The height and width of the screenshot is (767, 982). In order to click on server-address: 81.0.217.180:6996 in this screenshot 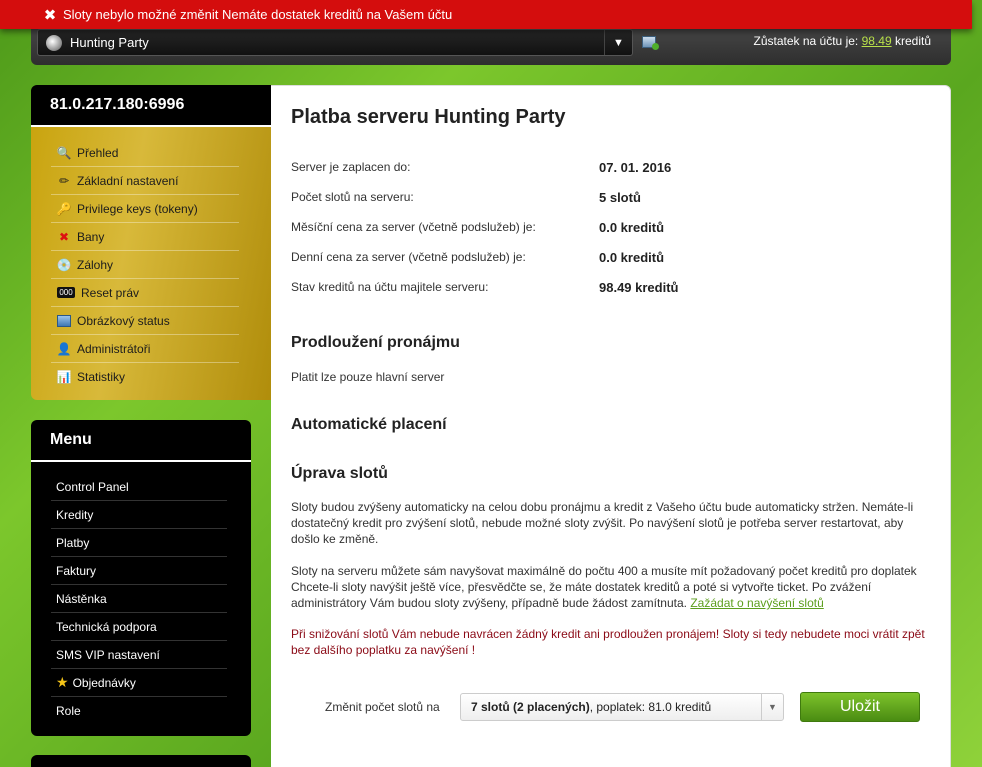, I will do `click(151, 106)`.